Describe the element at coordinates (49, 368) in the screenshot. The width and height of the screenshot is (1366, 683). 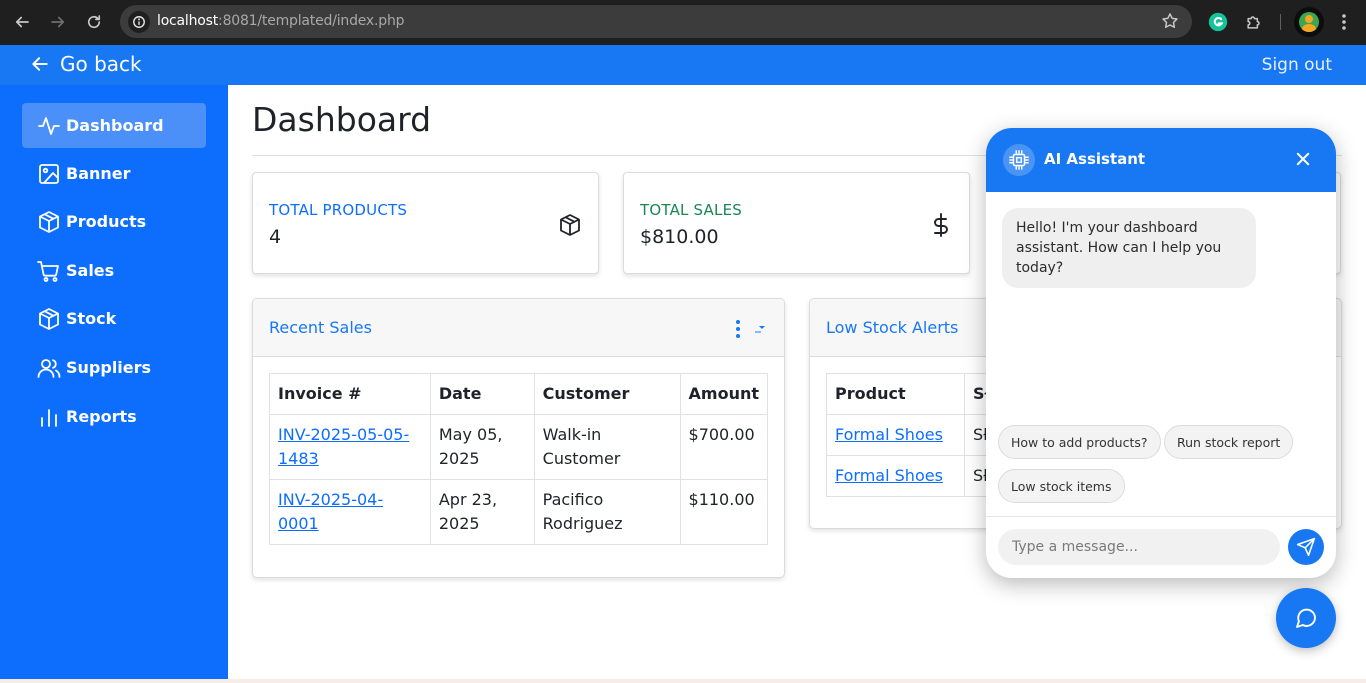
I see `people-icon` at that location.